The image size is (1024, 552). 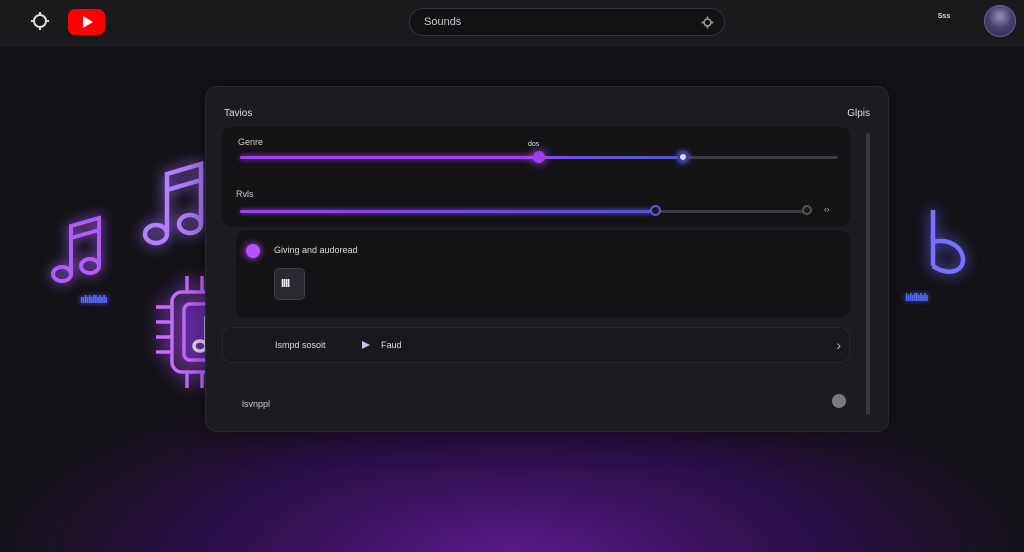 I want to click on account-label: Sss, so click(x=944, y=17).